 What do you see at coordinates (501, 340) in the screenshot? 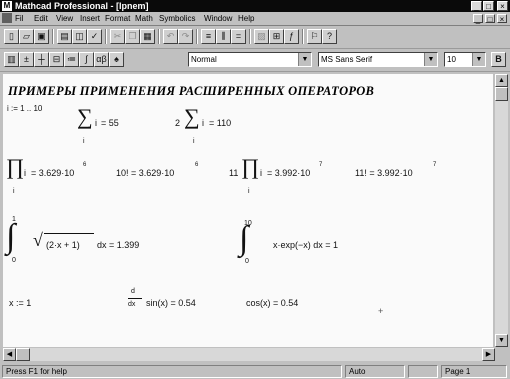
I see `scroll-down-icon: ▼` at bounding box center [501, 340].